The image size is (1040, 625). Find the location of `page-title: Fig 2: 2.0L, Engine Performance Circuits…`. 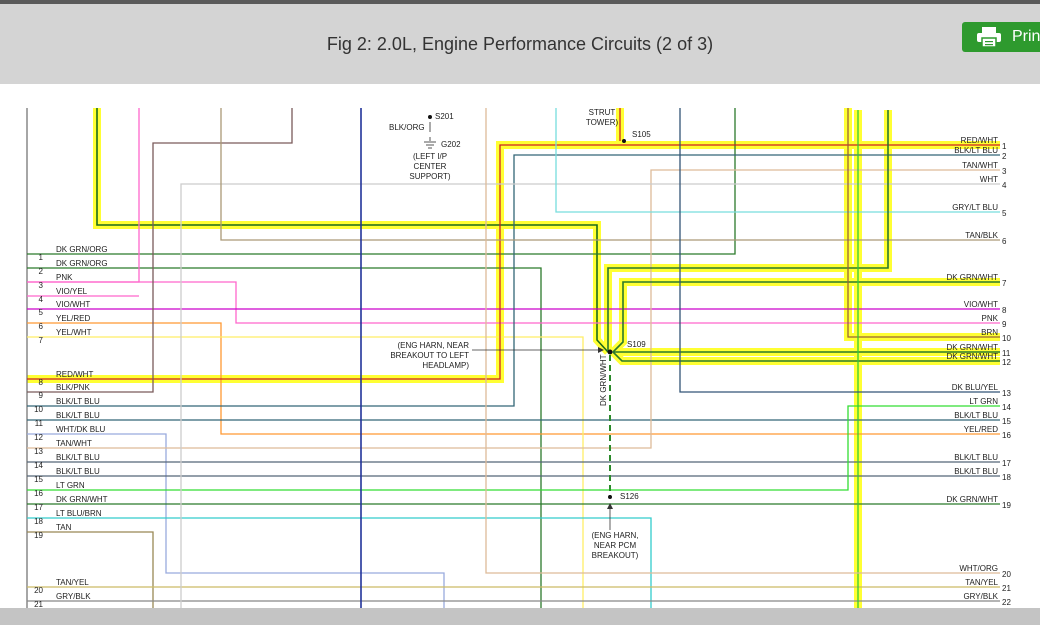

page-title: Fig 2: 2.0L, Engine Performance Circuits… is located at coordinates (520, 44).